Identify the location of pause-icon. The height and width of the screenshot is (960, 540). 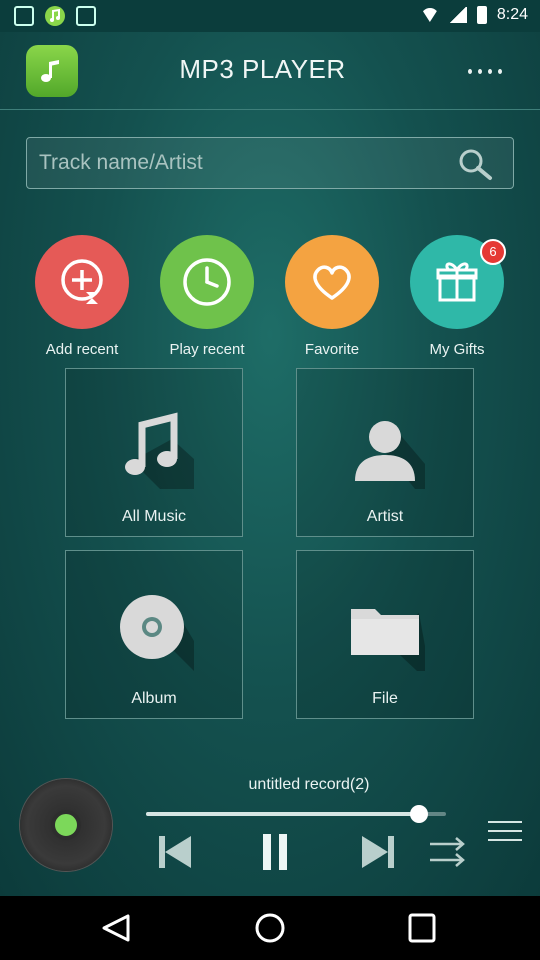
(275, 852).